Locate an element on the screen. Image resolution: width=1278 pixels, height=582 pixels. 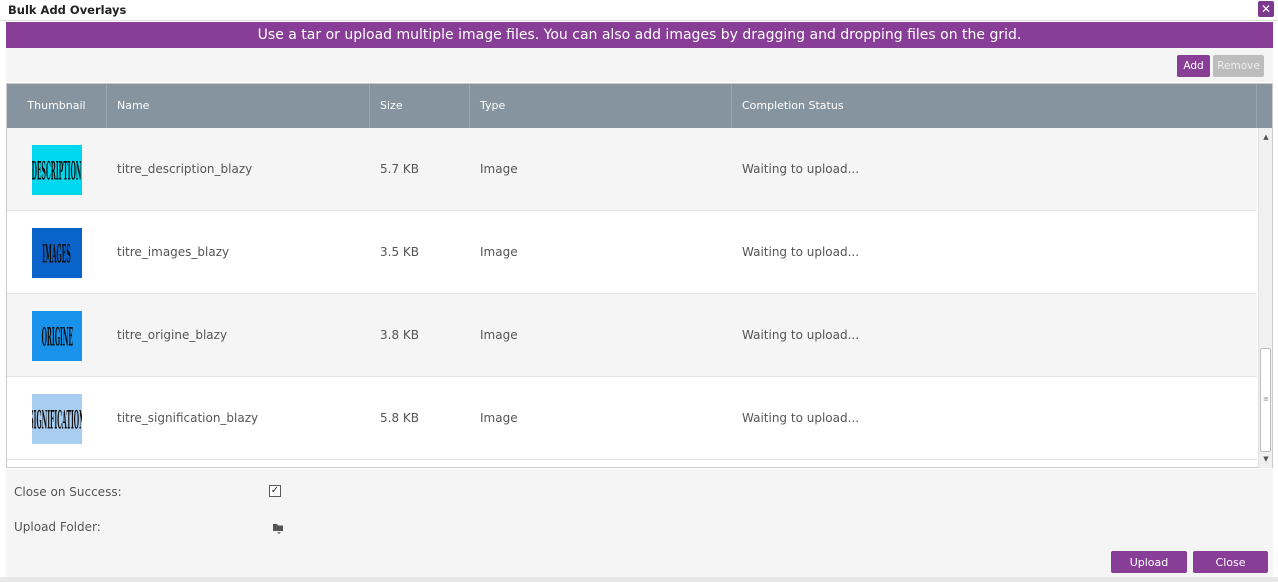
grip-icon: ≡ is located at coordinates (1266, 399).